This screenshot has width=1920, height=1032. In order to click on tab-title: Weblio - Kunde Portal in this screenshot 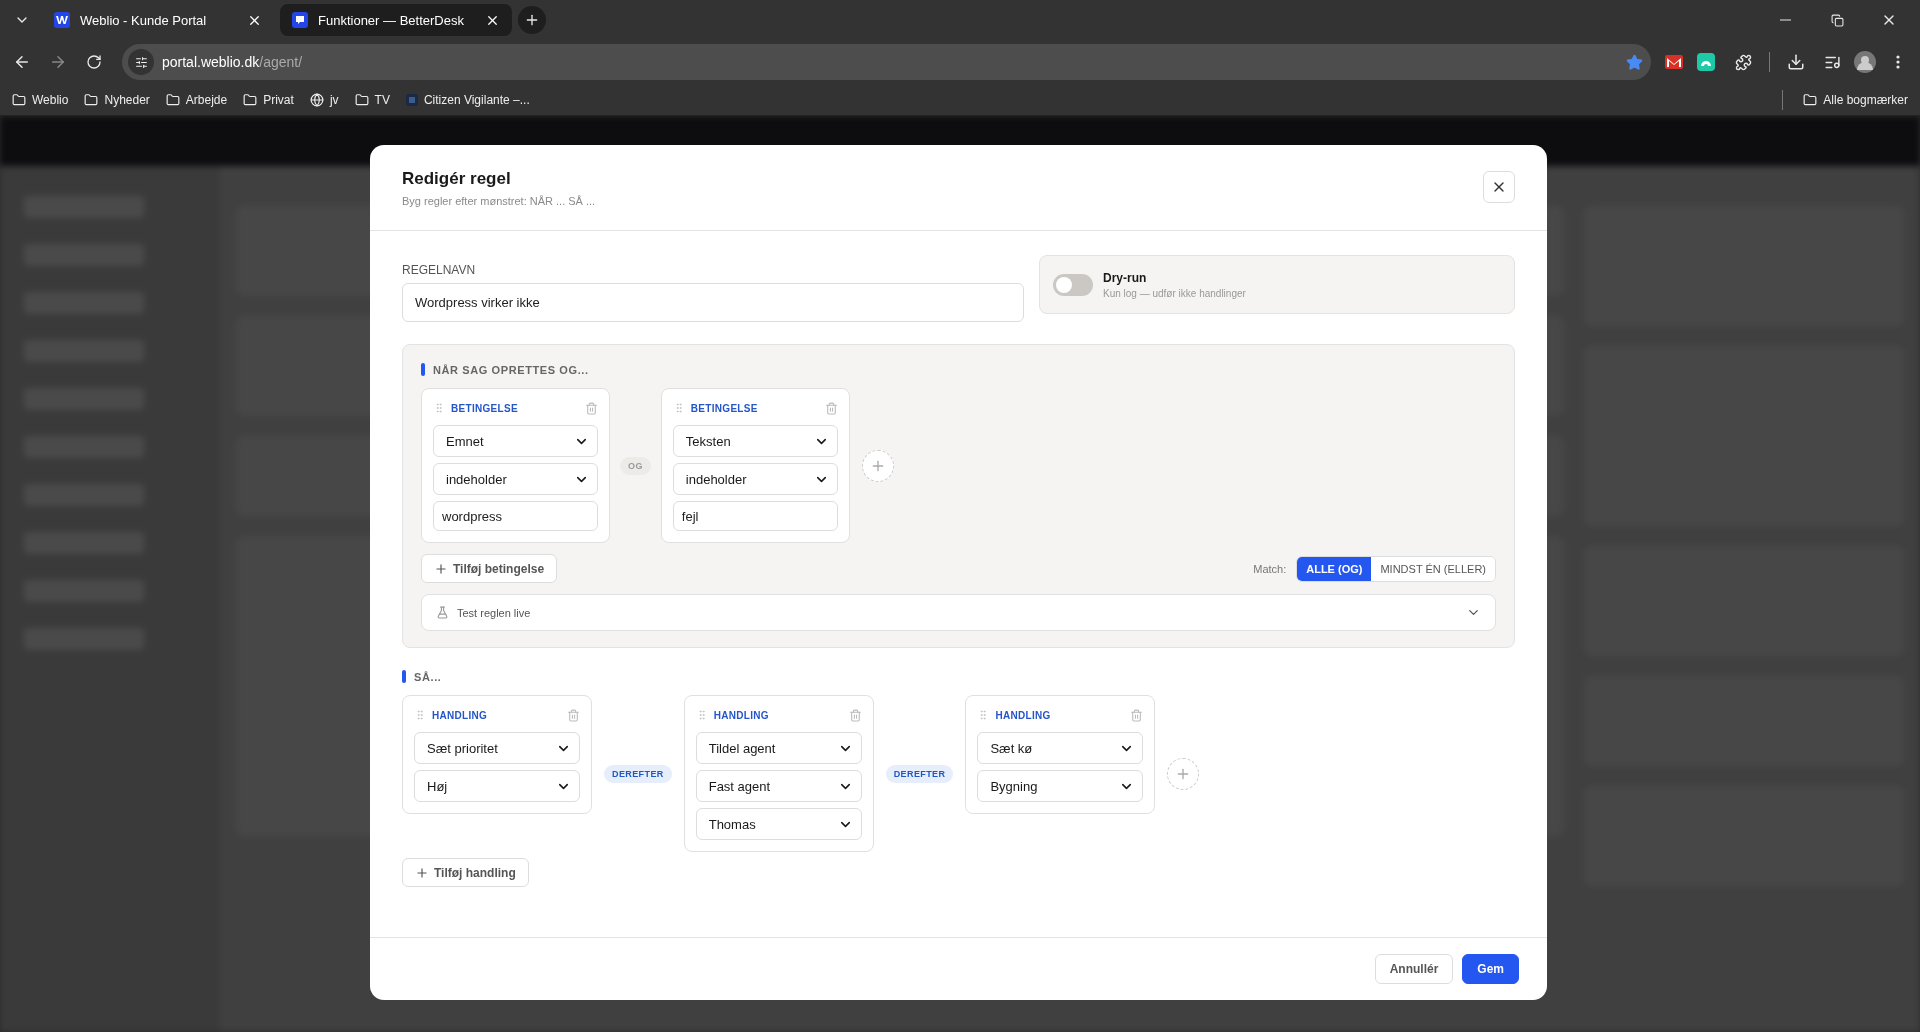, I will do `click(144, 20)`.